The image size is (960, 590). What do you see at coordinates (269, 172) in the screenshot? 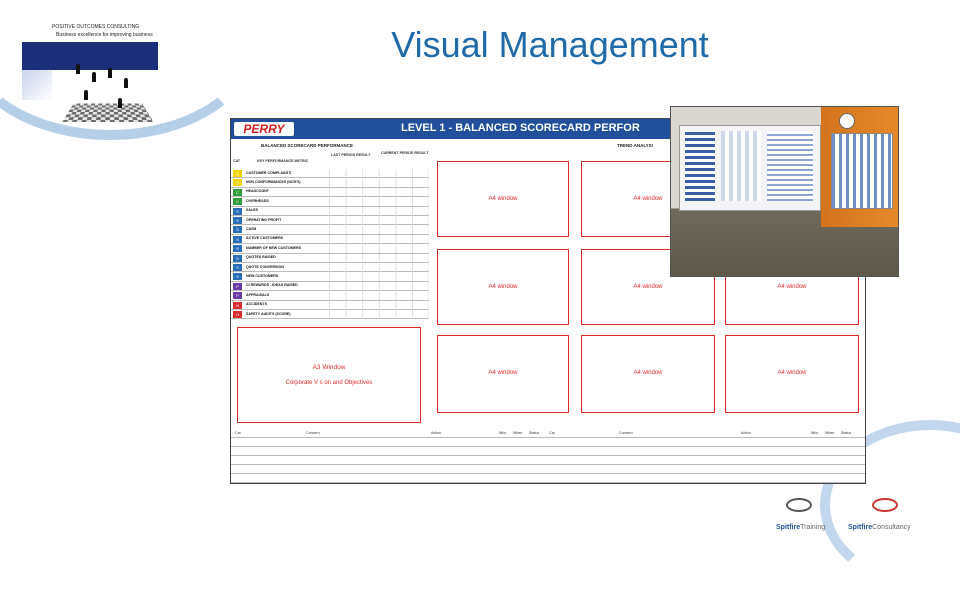
I see `kpi-name: CUSTOMER COMPLAINTS` at bounding box center [269, 172].